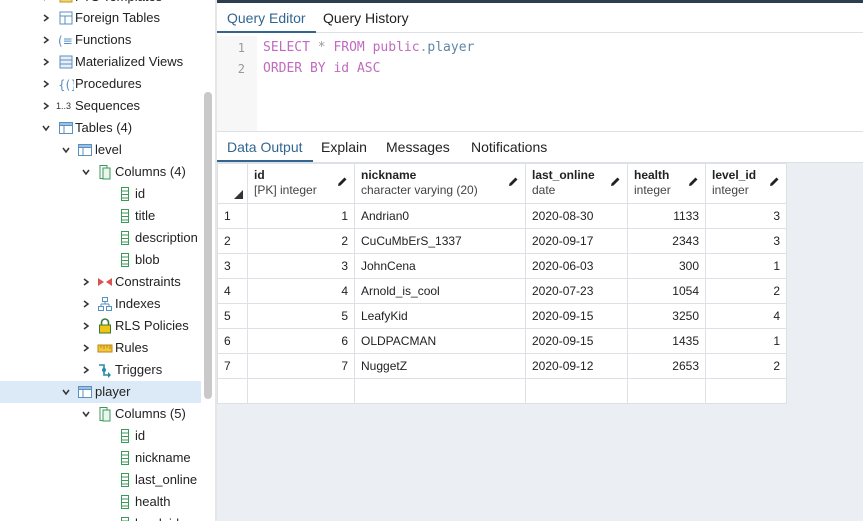 This screenshot has width=863, height=521. Describe the element at coordinates (301, 316) in the screenshot. I see `cell-id: 5` at that location.